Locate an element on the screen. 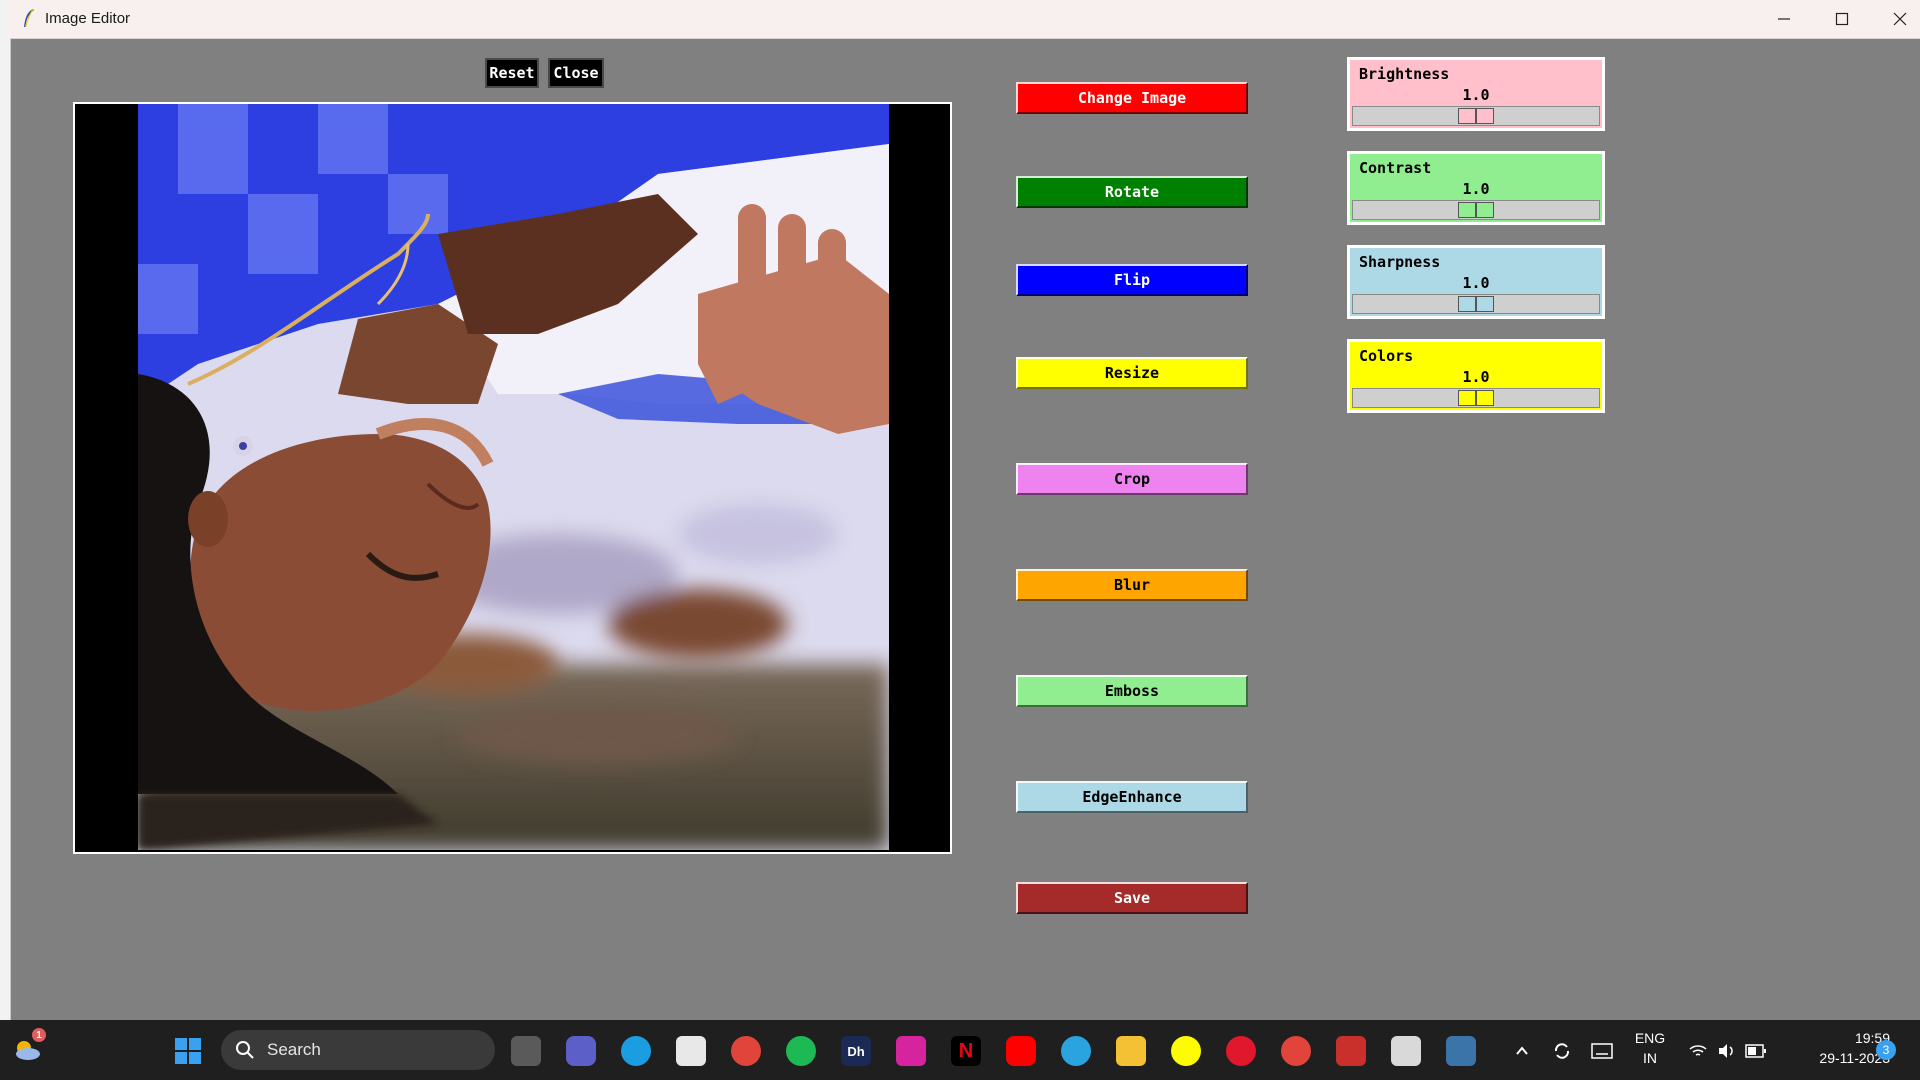  opera-icon is located at coordinates (1241, 1051).